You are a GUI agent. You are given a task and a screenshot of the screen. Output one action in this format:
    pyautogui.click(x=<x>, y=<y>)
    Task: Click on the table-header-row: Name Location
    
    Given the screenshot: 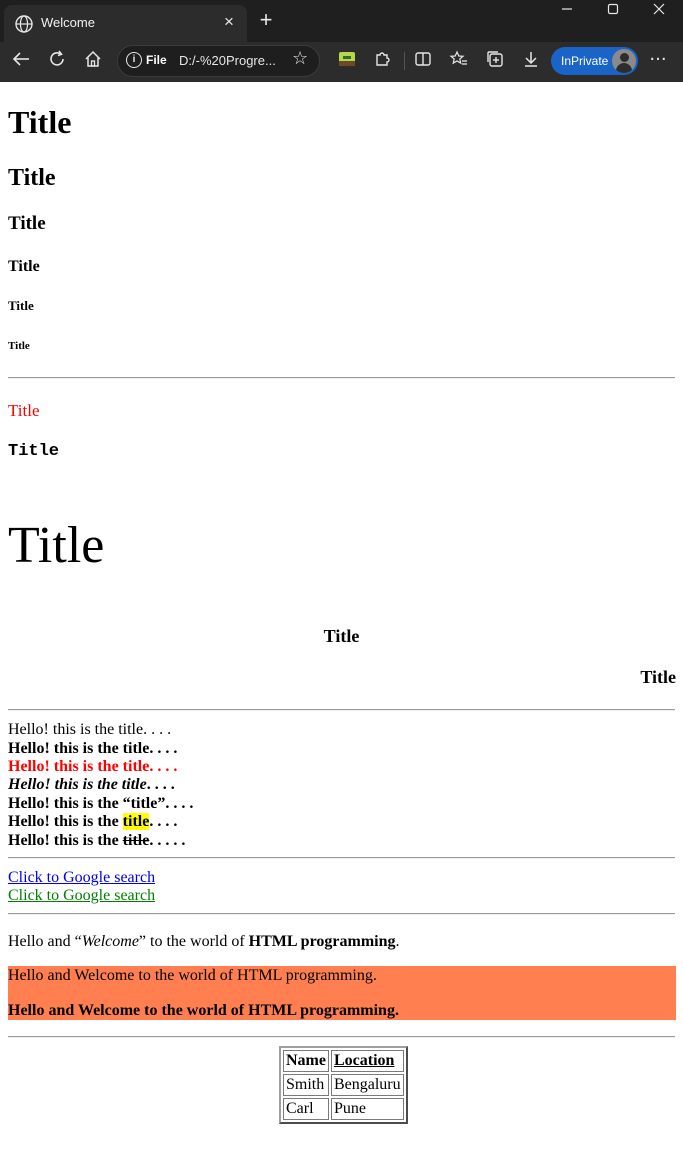 What is the action you would take?
    pyautogui.click(x=343, y=1061)
    